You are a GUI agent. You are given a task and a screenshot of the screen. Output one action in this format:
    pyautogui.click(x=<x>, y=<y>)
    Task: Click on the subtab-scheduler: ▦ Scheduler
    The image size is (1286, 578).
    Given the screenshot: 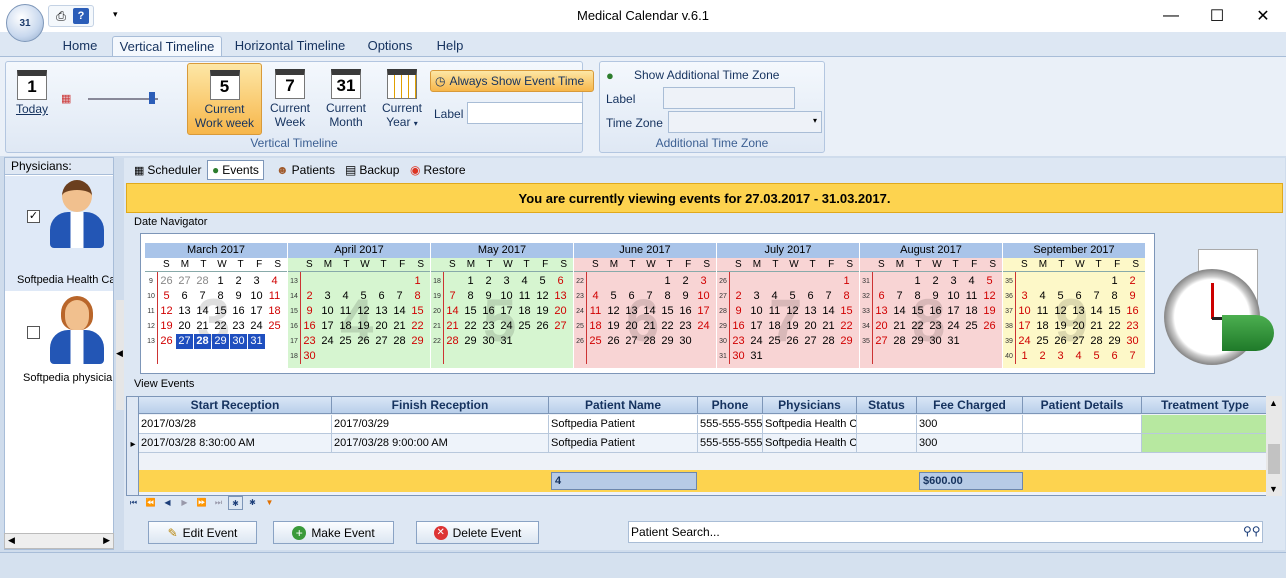 What is the action you would take?
    pyautogui.click(x=167, y=170)
    